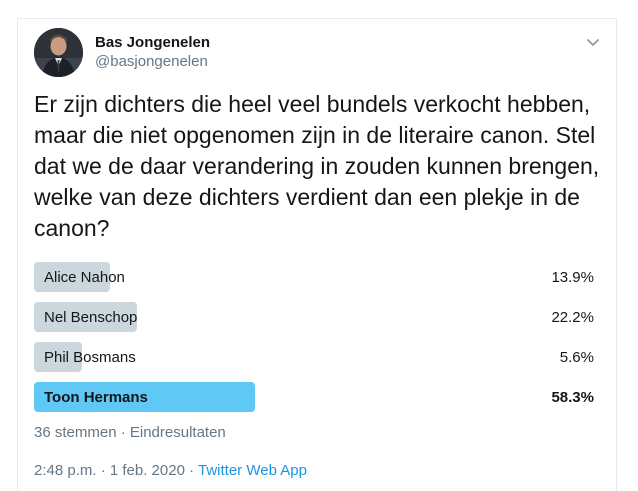  What do you see at coordinates (116, 470) in the screenshot?
I see `tweet-timestamp: 2:48 p.m. · 1 feb. 2020 ·` at bounding box center [116, 470].